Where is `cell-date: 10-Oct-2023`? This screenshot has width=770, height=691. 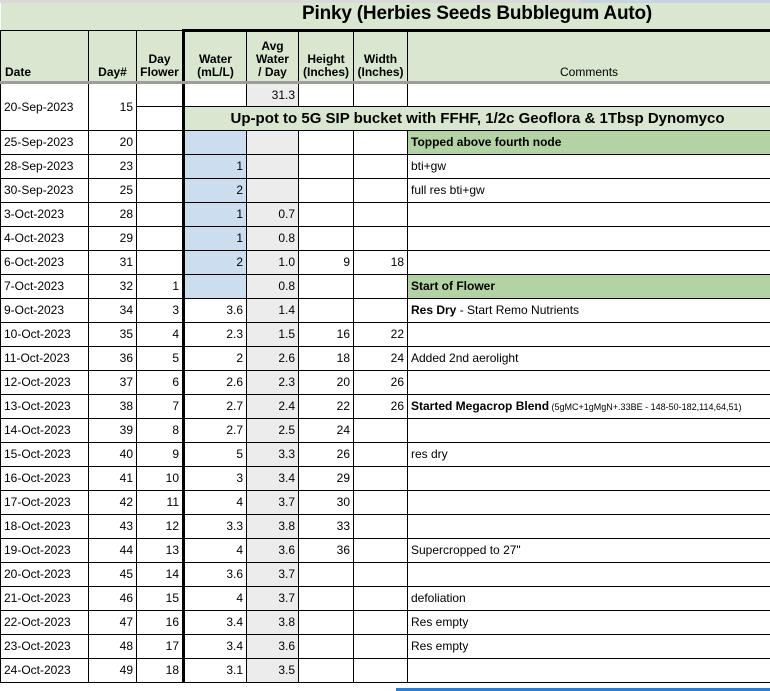 cell-date: 10-Oct-2023 is located at coordinates (44, 334).